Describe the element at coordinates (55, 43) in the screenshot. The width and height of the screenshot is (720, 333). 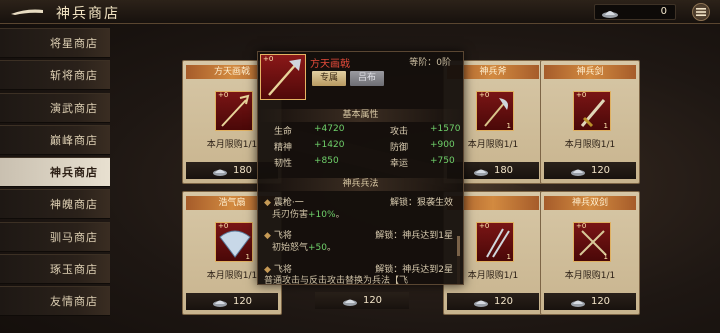
I see `sidebar-item-jiangxing: 将星商店` at that location.